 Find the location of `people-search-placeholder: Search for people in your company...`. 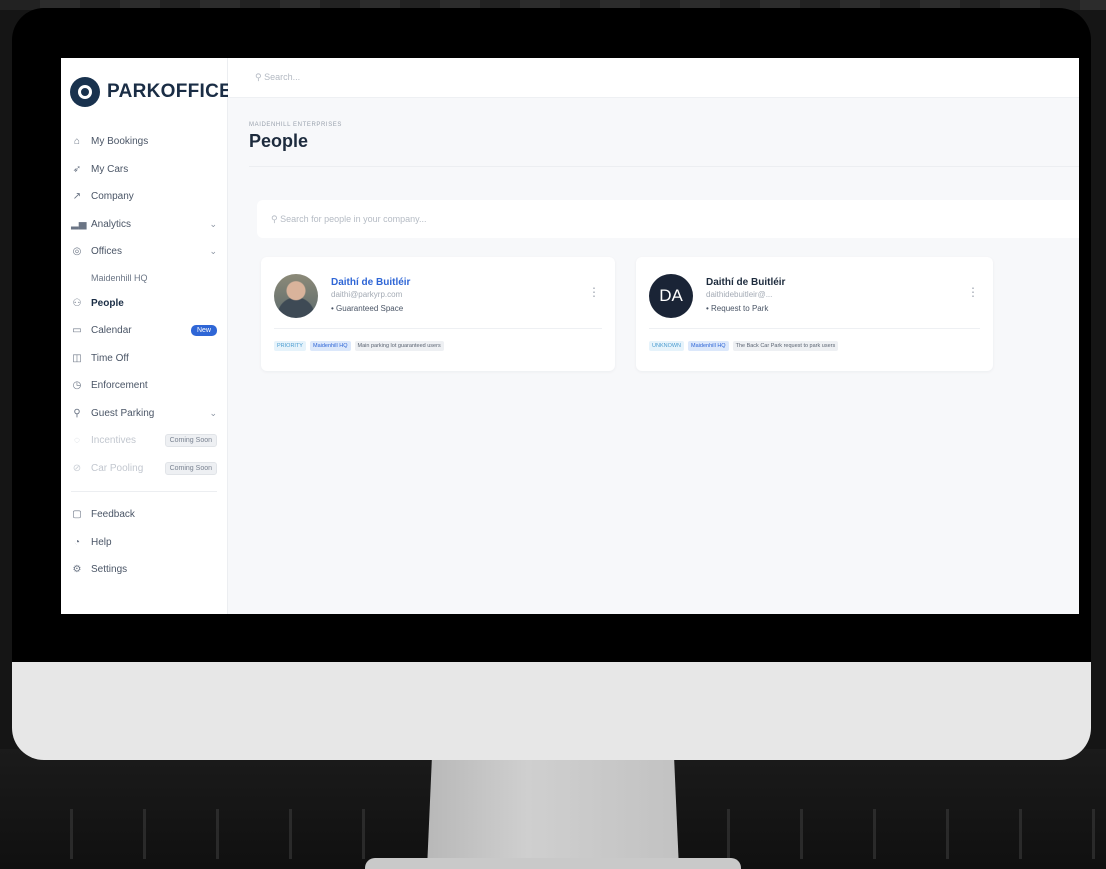

people-search-placeholder: Search for people in your company... is located at coordinates (353, 219).